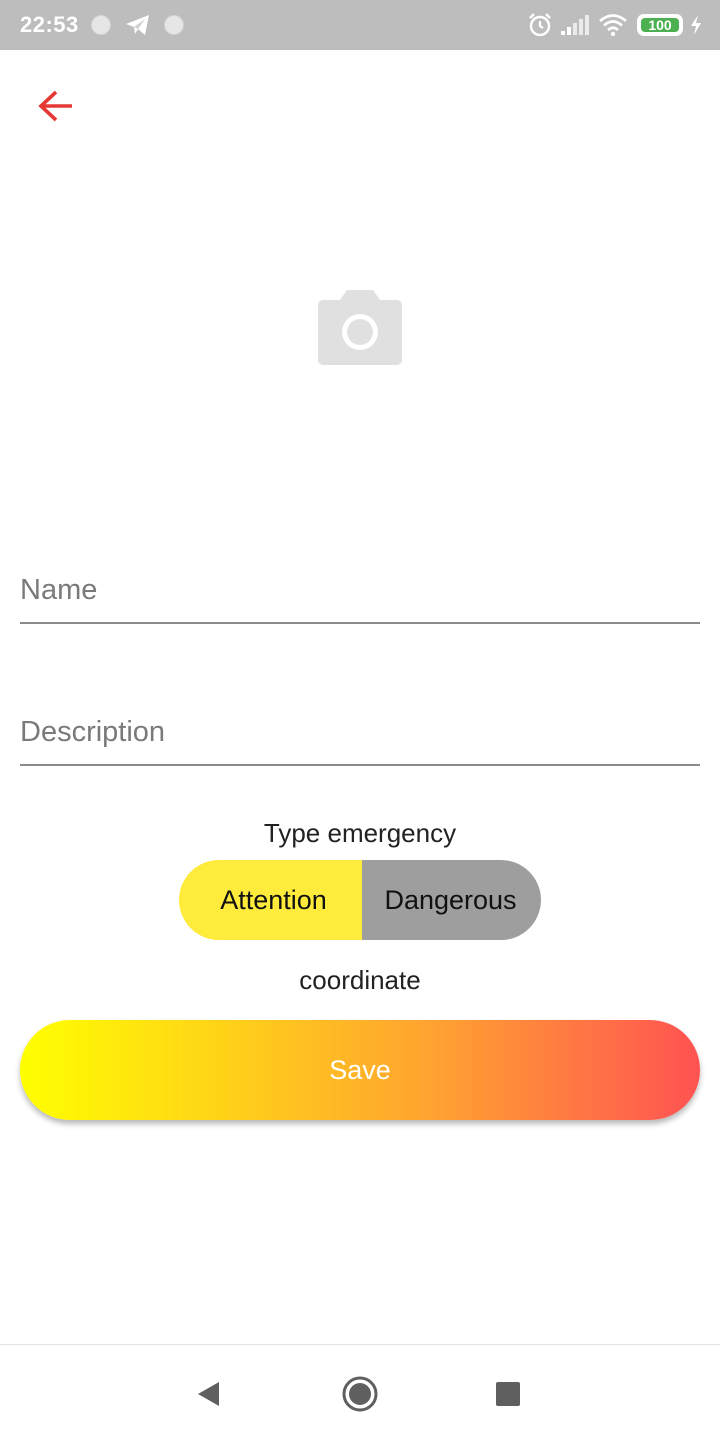 Image resolution: width=720 pixels, height=1440 pixels. I want to click on name-input, so click(360, 590).